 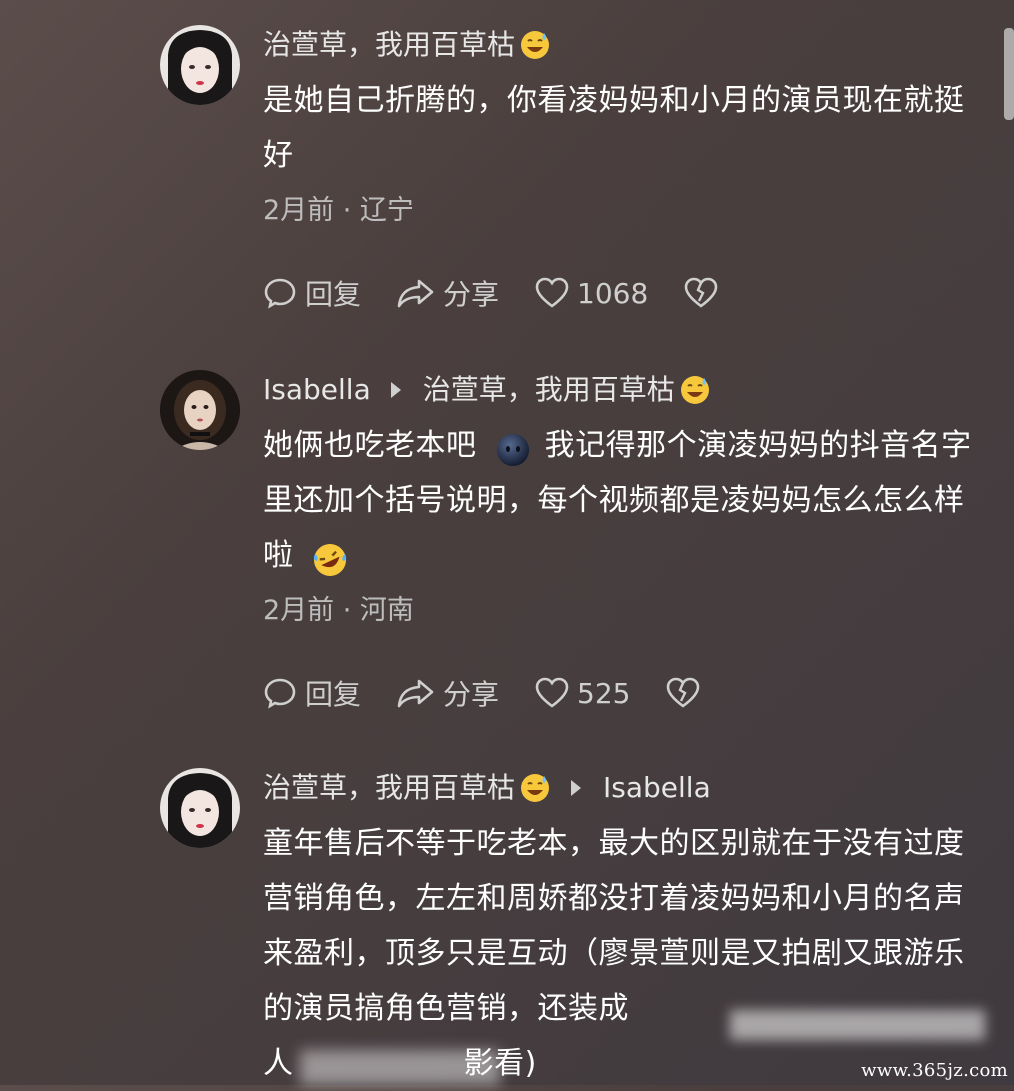 I want to click on like-count: 525, so click(x=604, y=693).